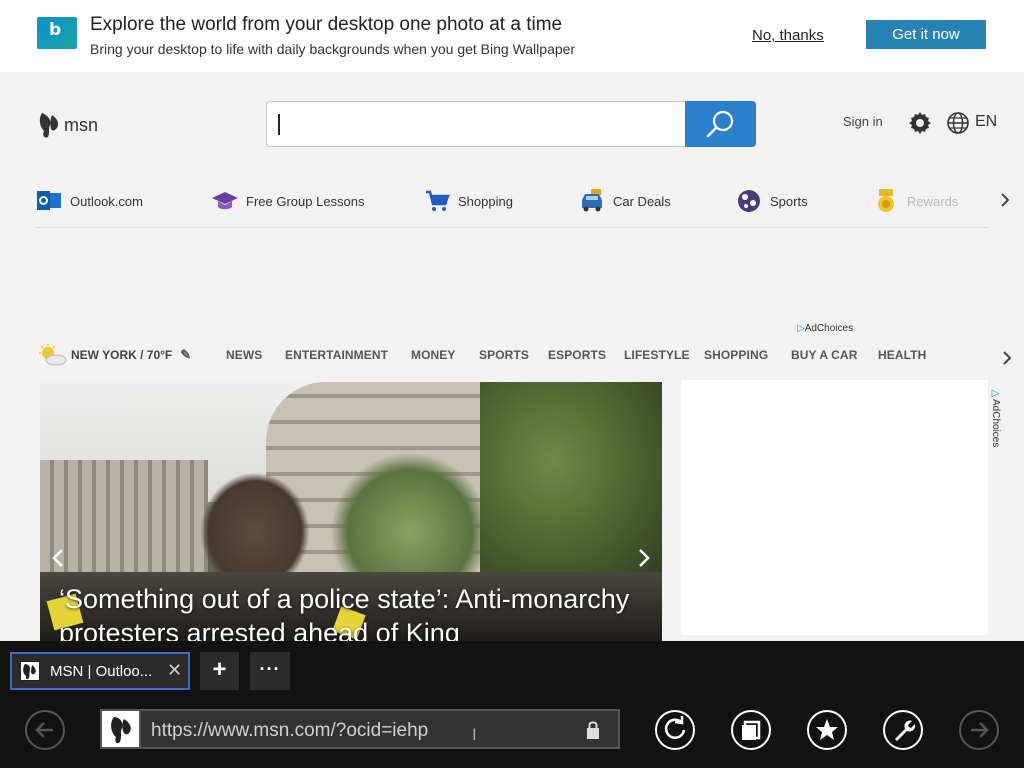 This screenshot has width=1024, height=768. Describe the element at coordinates (174, 670) in the screenshot. I see `close-tab-icon: ✕` at that location.